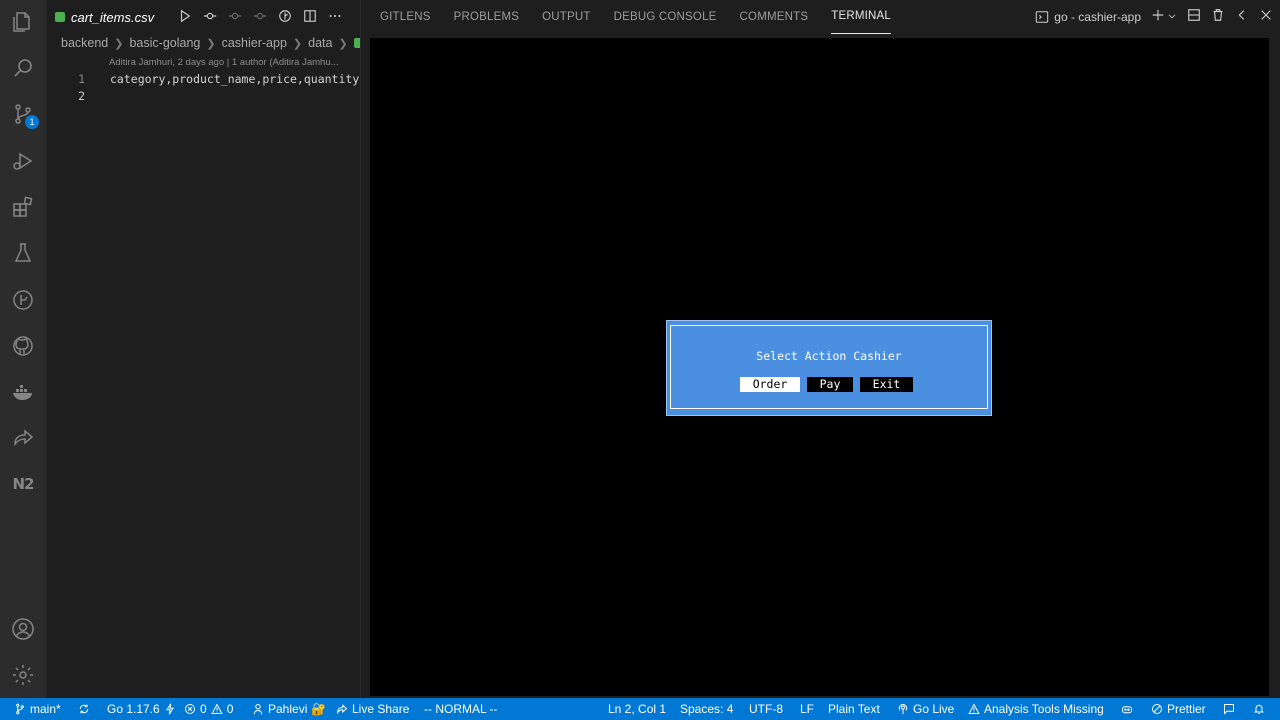  What do you see at coordinates (45, 709) in the screenshot?
I see `branch-name: main*` at bounding box center [45, 709].